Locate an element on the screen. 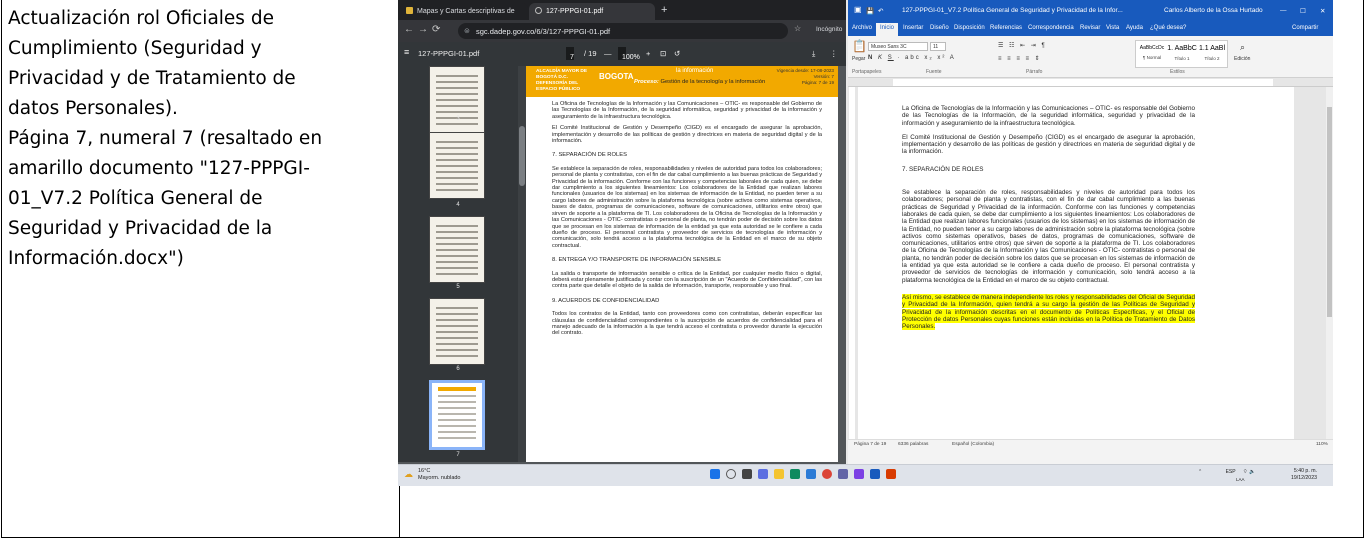 This screenshot has width=1365, height=538. thumbnail-scrollbar is located at coordinates (522, 264).